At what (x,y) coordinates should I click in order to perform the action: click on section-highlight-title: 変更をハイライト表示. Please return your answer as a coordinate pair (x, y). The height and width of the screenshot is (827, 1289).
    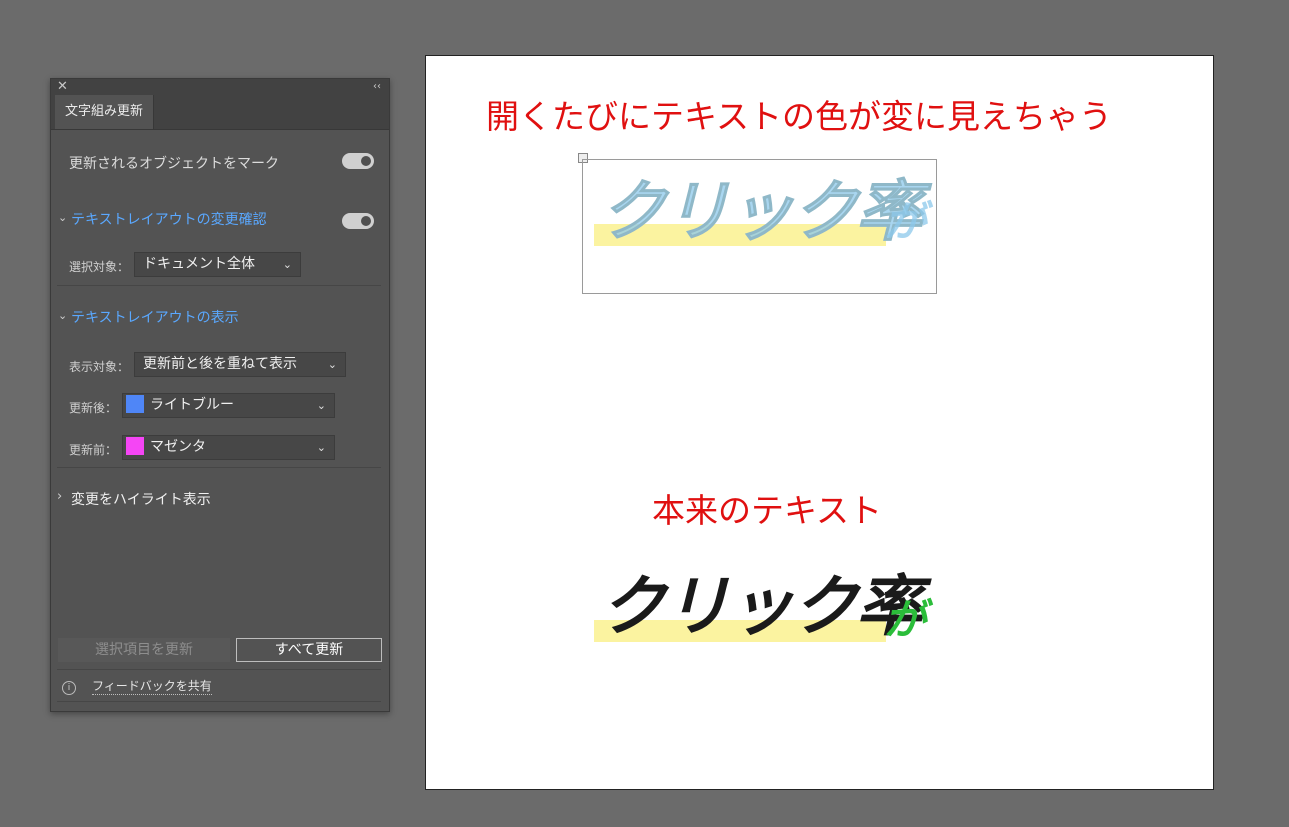
    Looking at the image, I should click on (141, 499).